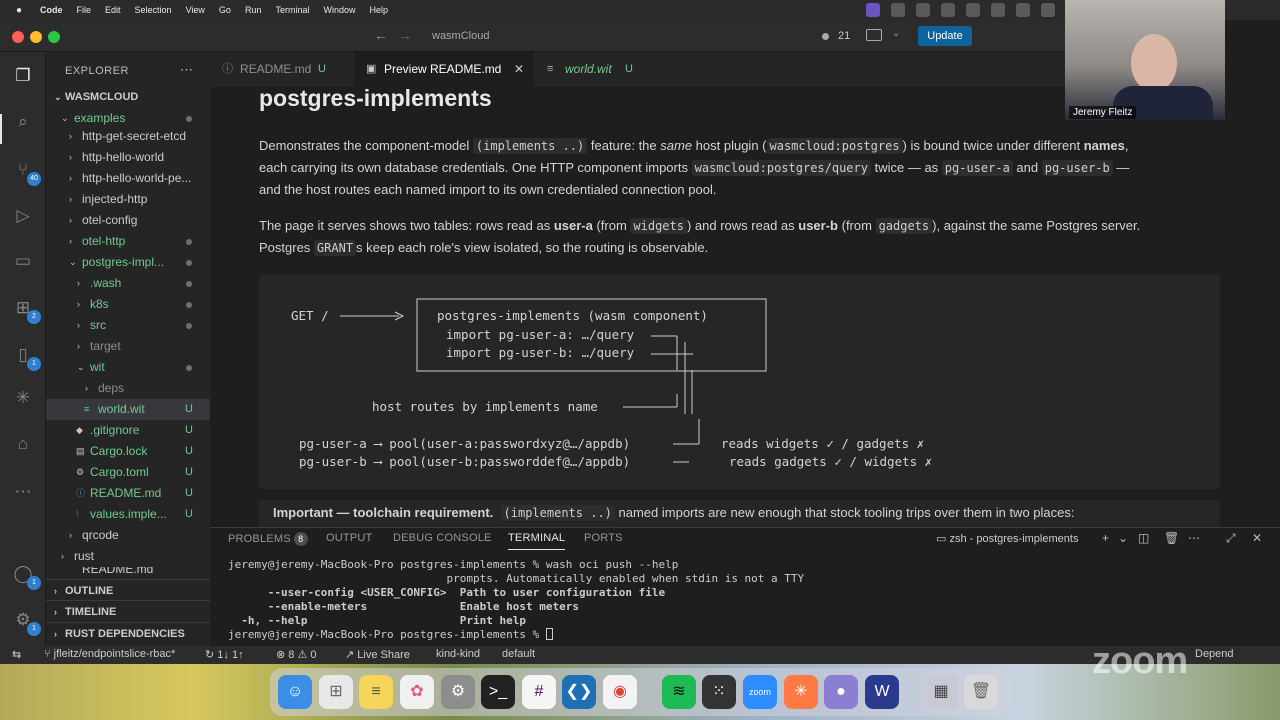 The height and width of the screenshot is (720, 1280). What do you see at coordinates (349, 538) in the screenshot?
I see `tab-output: OUTPUT` at bounding box center [349, 538].